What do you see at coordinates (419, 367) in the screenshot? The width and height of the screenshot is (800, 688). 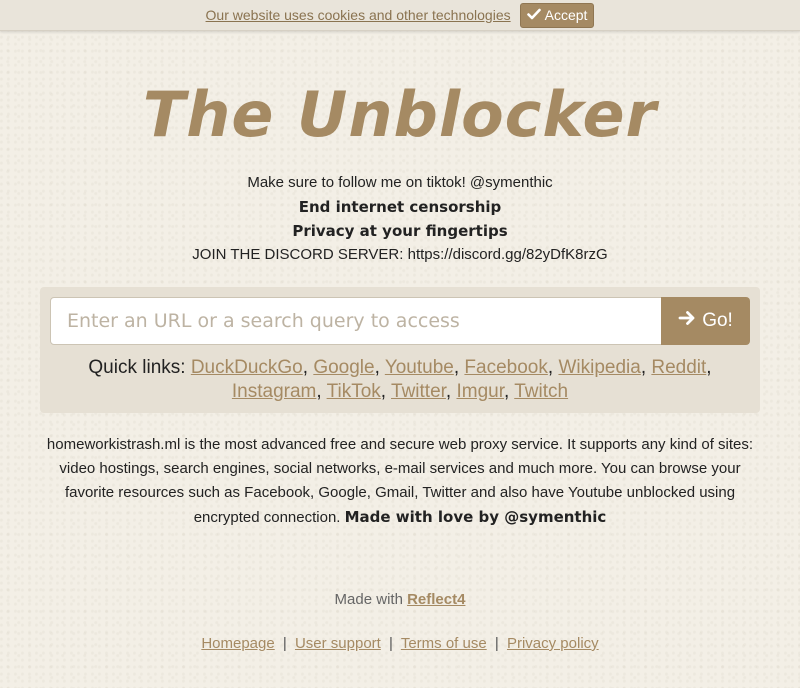 I see `quick-link-youtube: Youtube` at bounding box center [419, 367].